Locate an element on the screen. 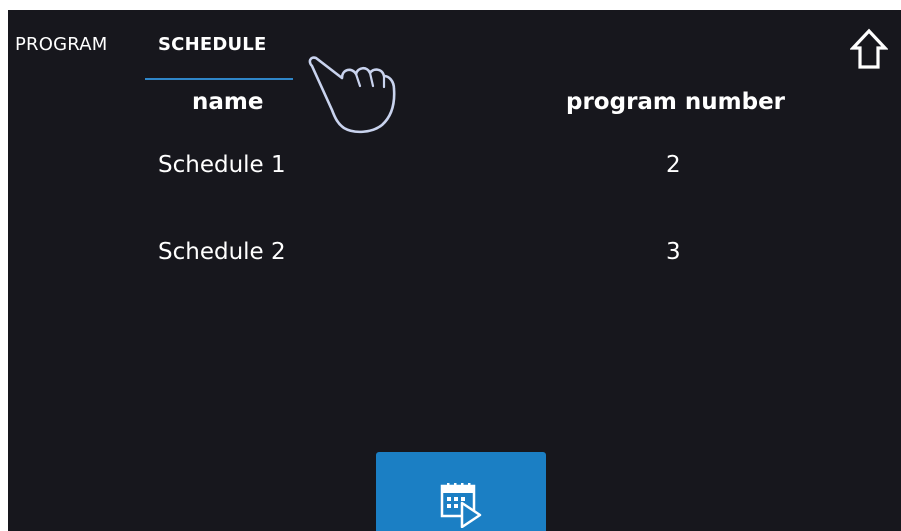 This screenshot has width=901, height=531. schedule-program-number: 3 is located at coordinates (673, 252).